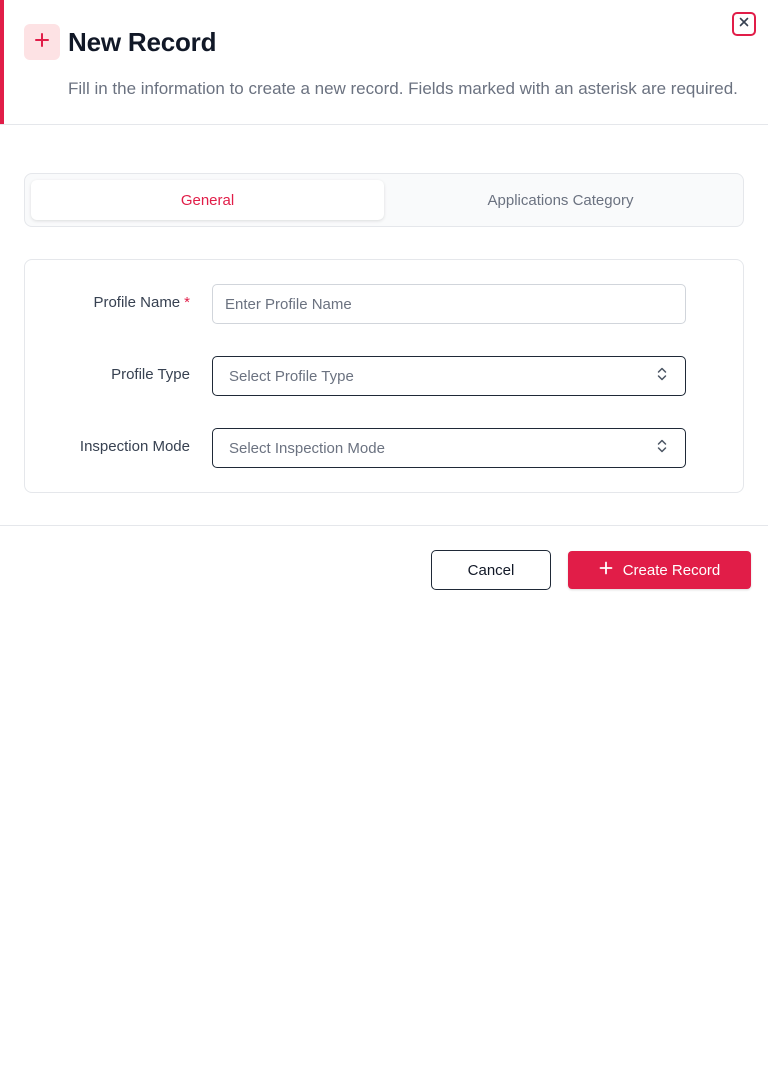  Describe the element at coordinates (2, 62) in the screenshot. I see `accent-bar` at that location.